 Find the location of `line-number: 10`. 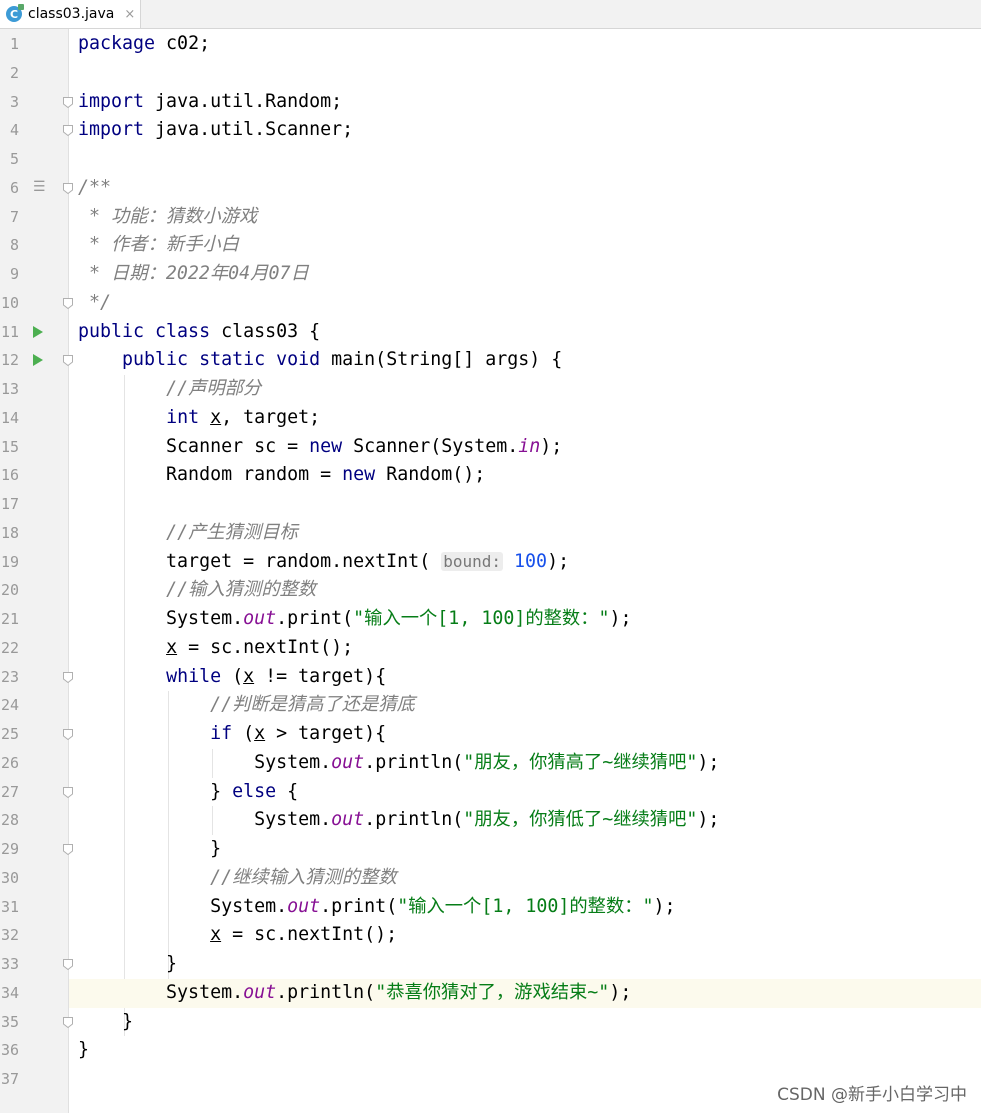

line-number: 10 is located at coordinates (9, 302).